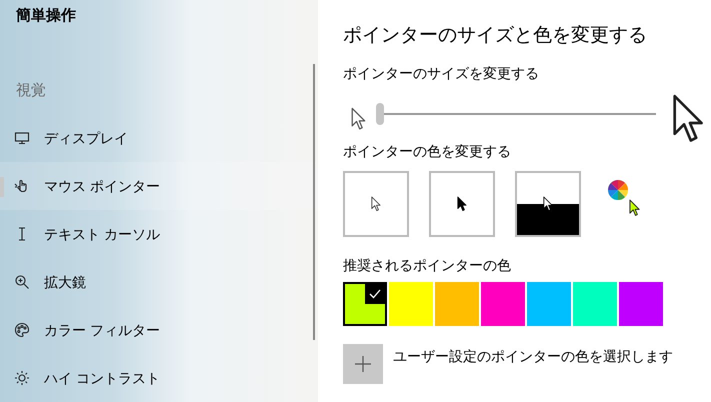  I want to click on page-title: ポインターのサイズと色を変更する, so click(495, 36).